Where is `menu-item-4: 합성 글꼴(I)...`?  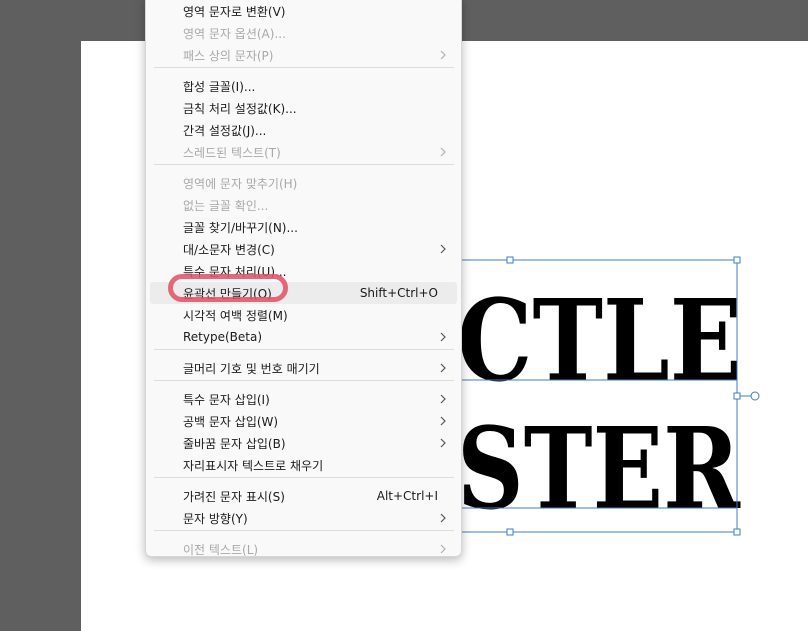 menu-item-4: 합성 글꼴(I)... is located at coordinates (303, 86).